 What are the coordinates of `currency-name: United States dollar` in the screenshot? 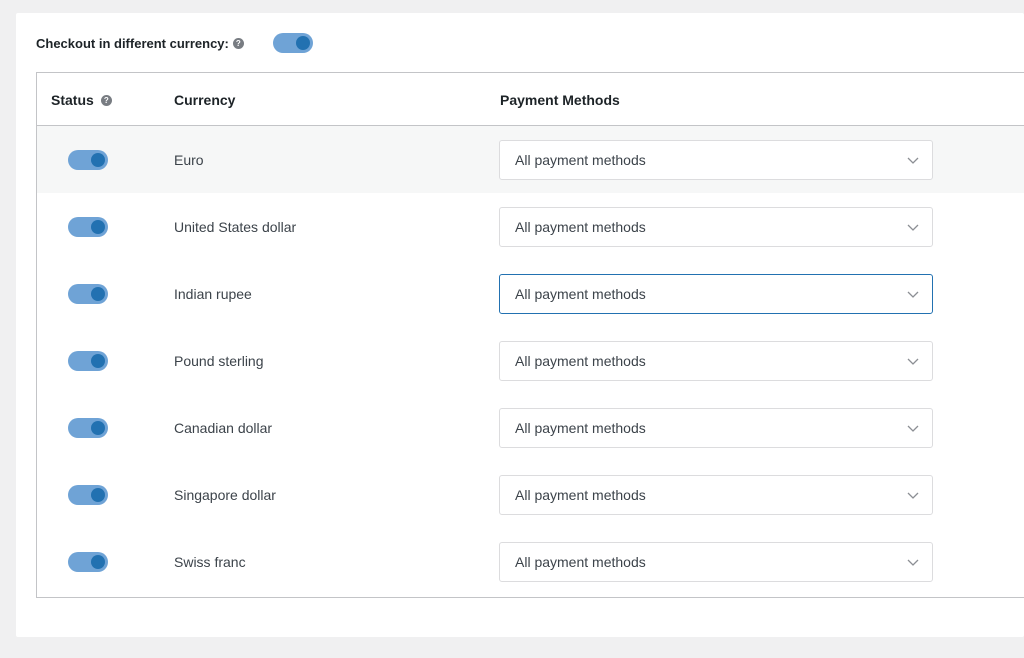 It's located at (235, 227).